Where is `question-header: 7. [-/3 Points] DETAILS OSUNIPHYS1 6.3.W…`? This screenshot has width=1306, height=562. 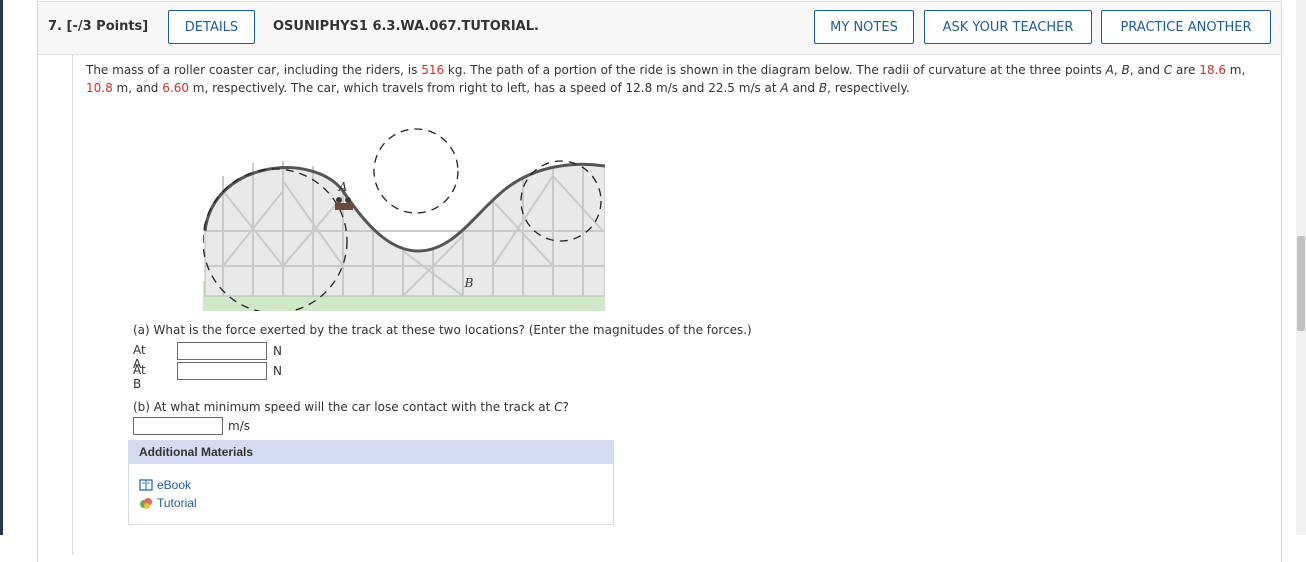 question-header: 7. [-/3 Points] DETAILS OSUNIPHYS1 6.3.W… is located at coordinates (659, 28).